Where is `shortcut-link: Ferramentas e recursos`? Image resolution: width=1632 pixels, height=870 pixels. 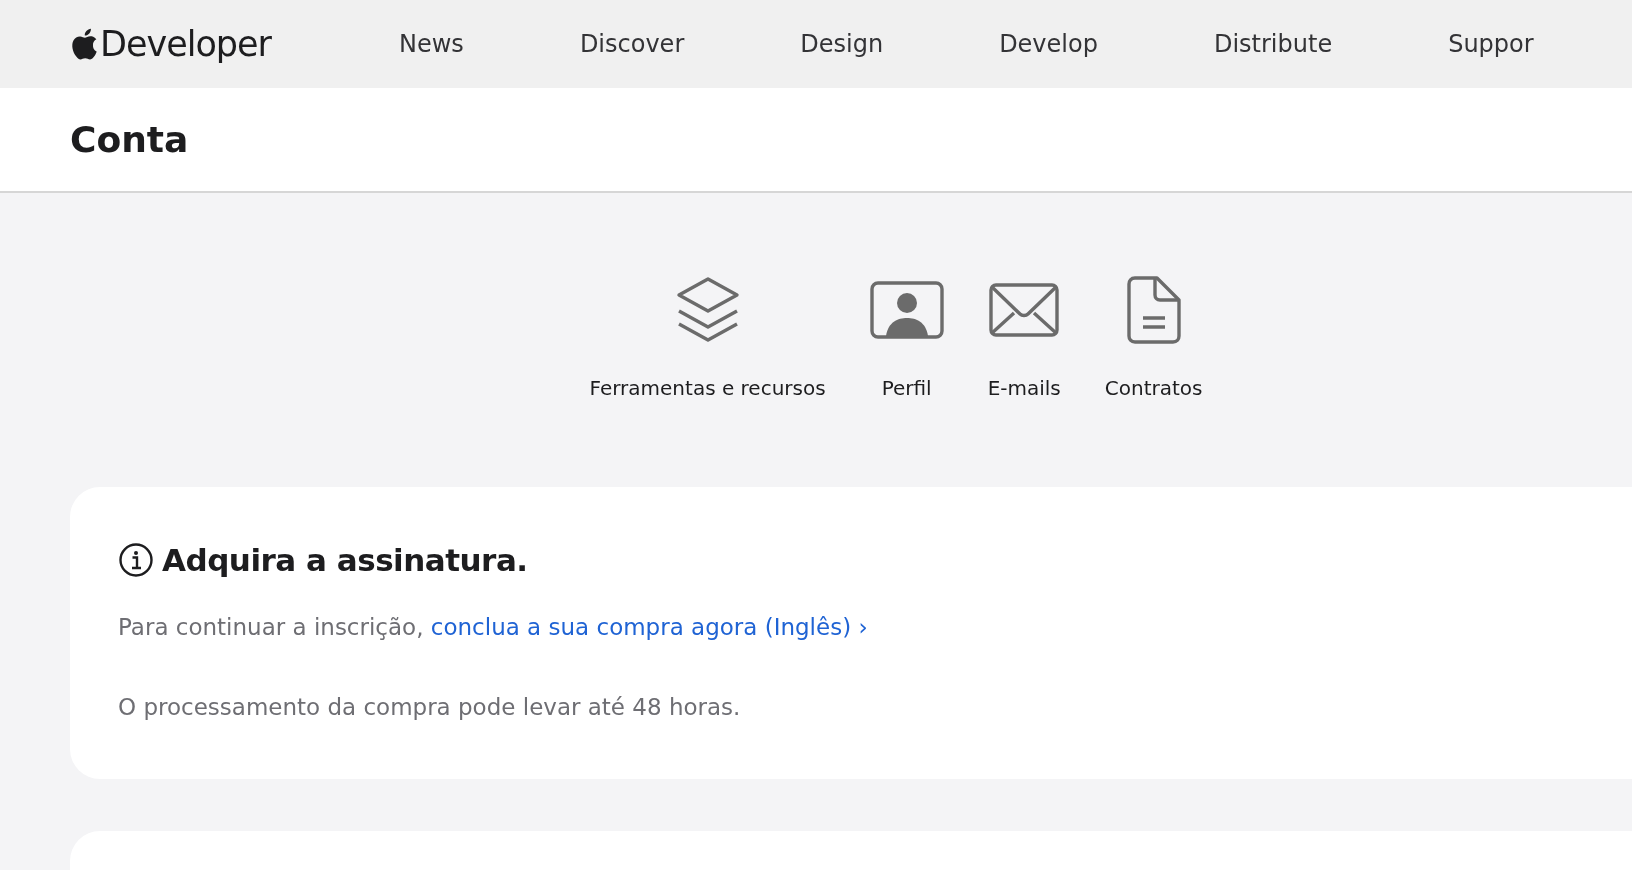 shortcut-link: Ferramentas e recursos is located at coordinates (707, 381).